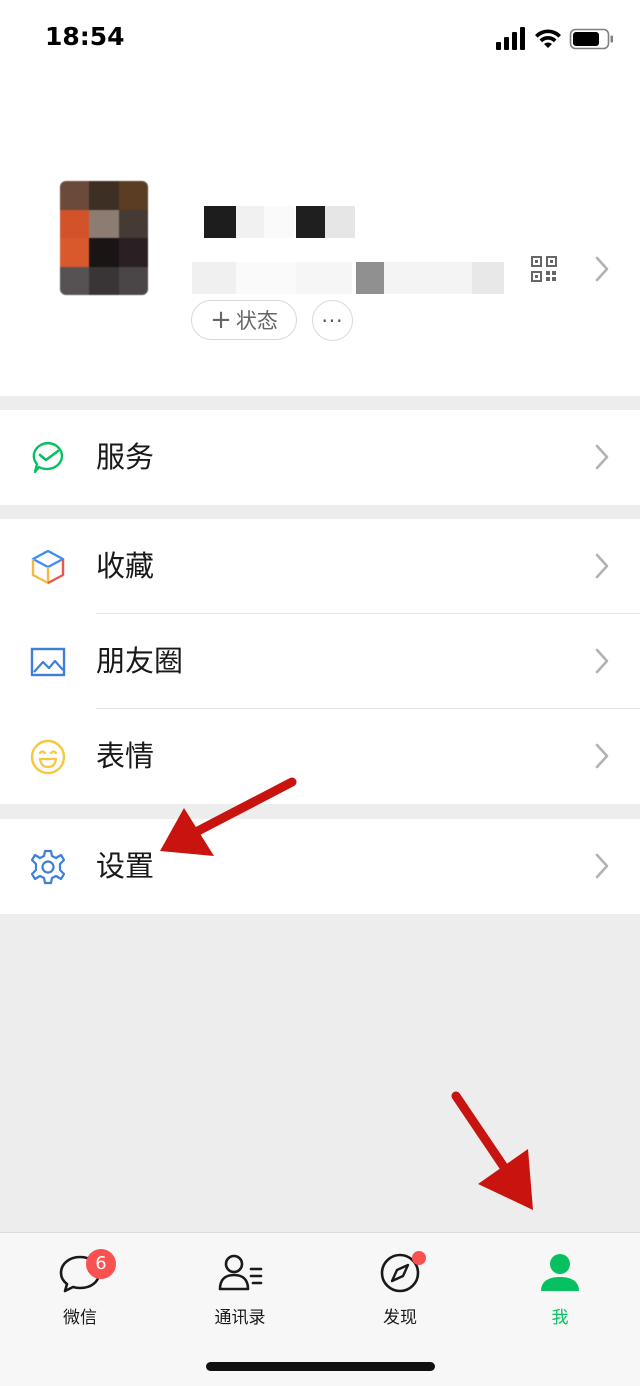  Describe the element at coordinates (320, 756) in the screenshot. I see `menu-item-stickers: 表情` at that location.